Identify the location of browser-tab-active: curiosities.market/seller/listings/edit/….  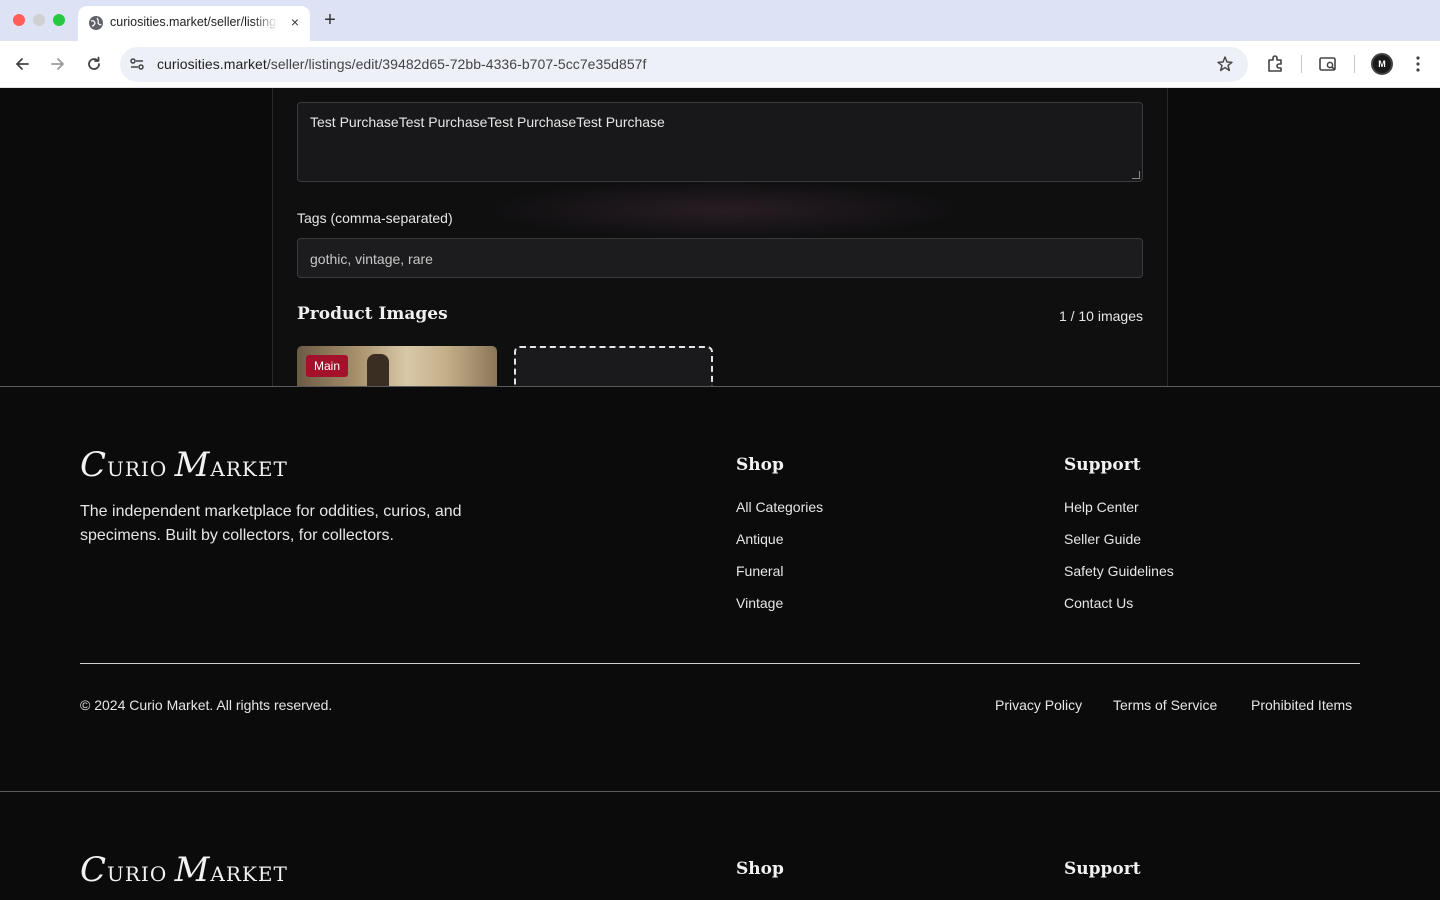
(194, 23).